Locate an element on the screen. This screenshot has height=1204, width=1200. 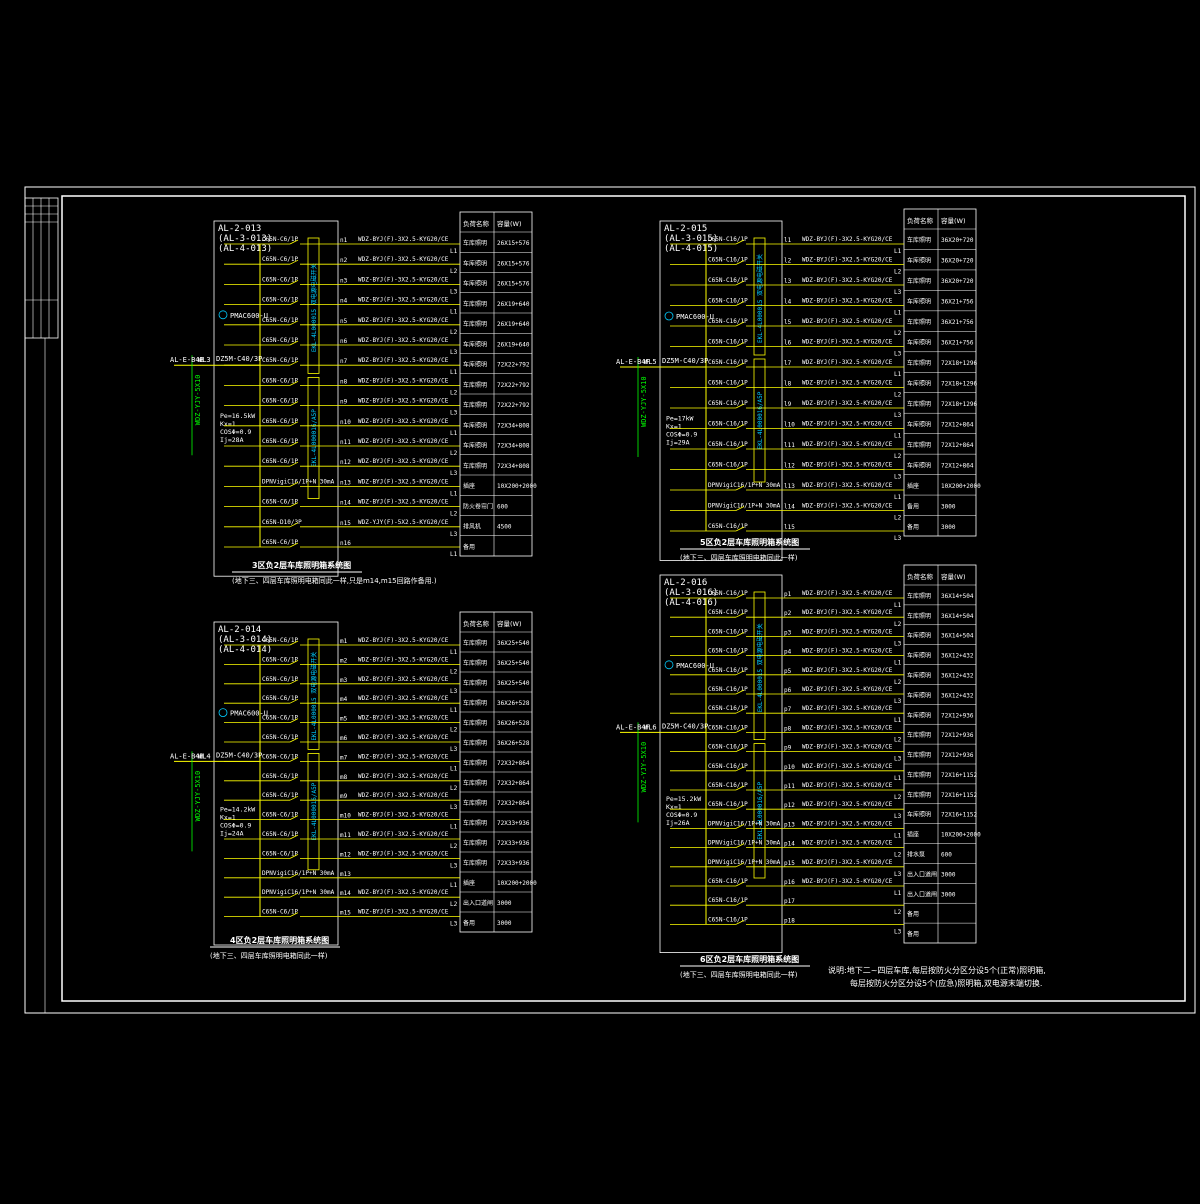
bus-label-bottom: EKL-4L000016/A5P is located at coordinates (314, 438).